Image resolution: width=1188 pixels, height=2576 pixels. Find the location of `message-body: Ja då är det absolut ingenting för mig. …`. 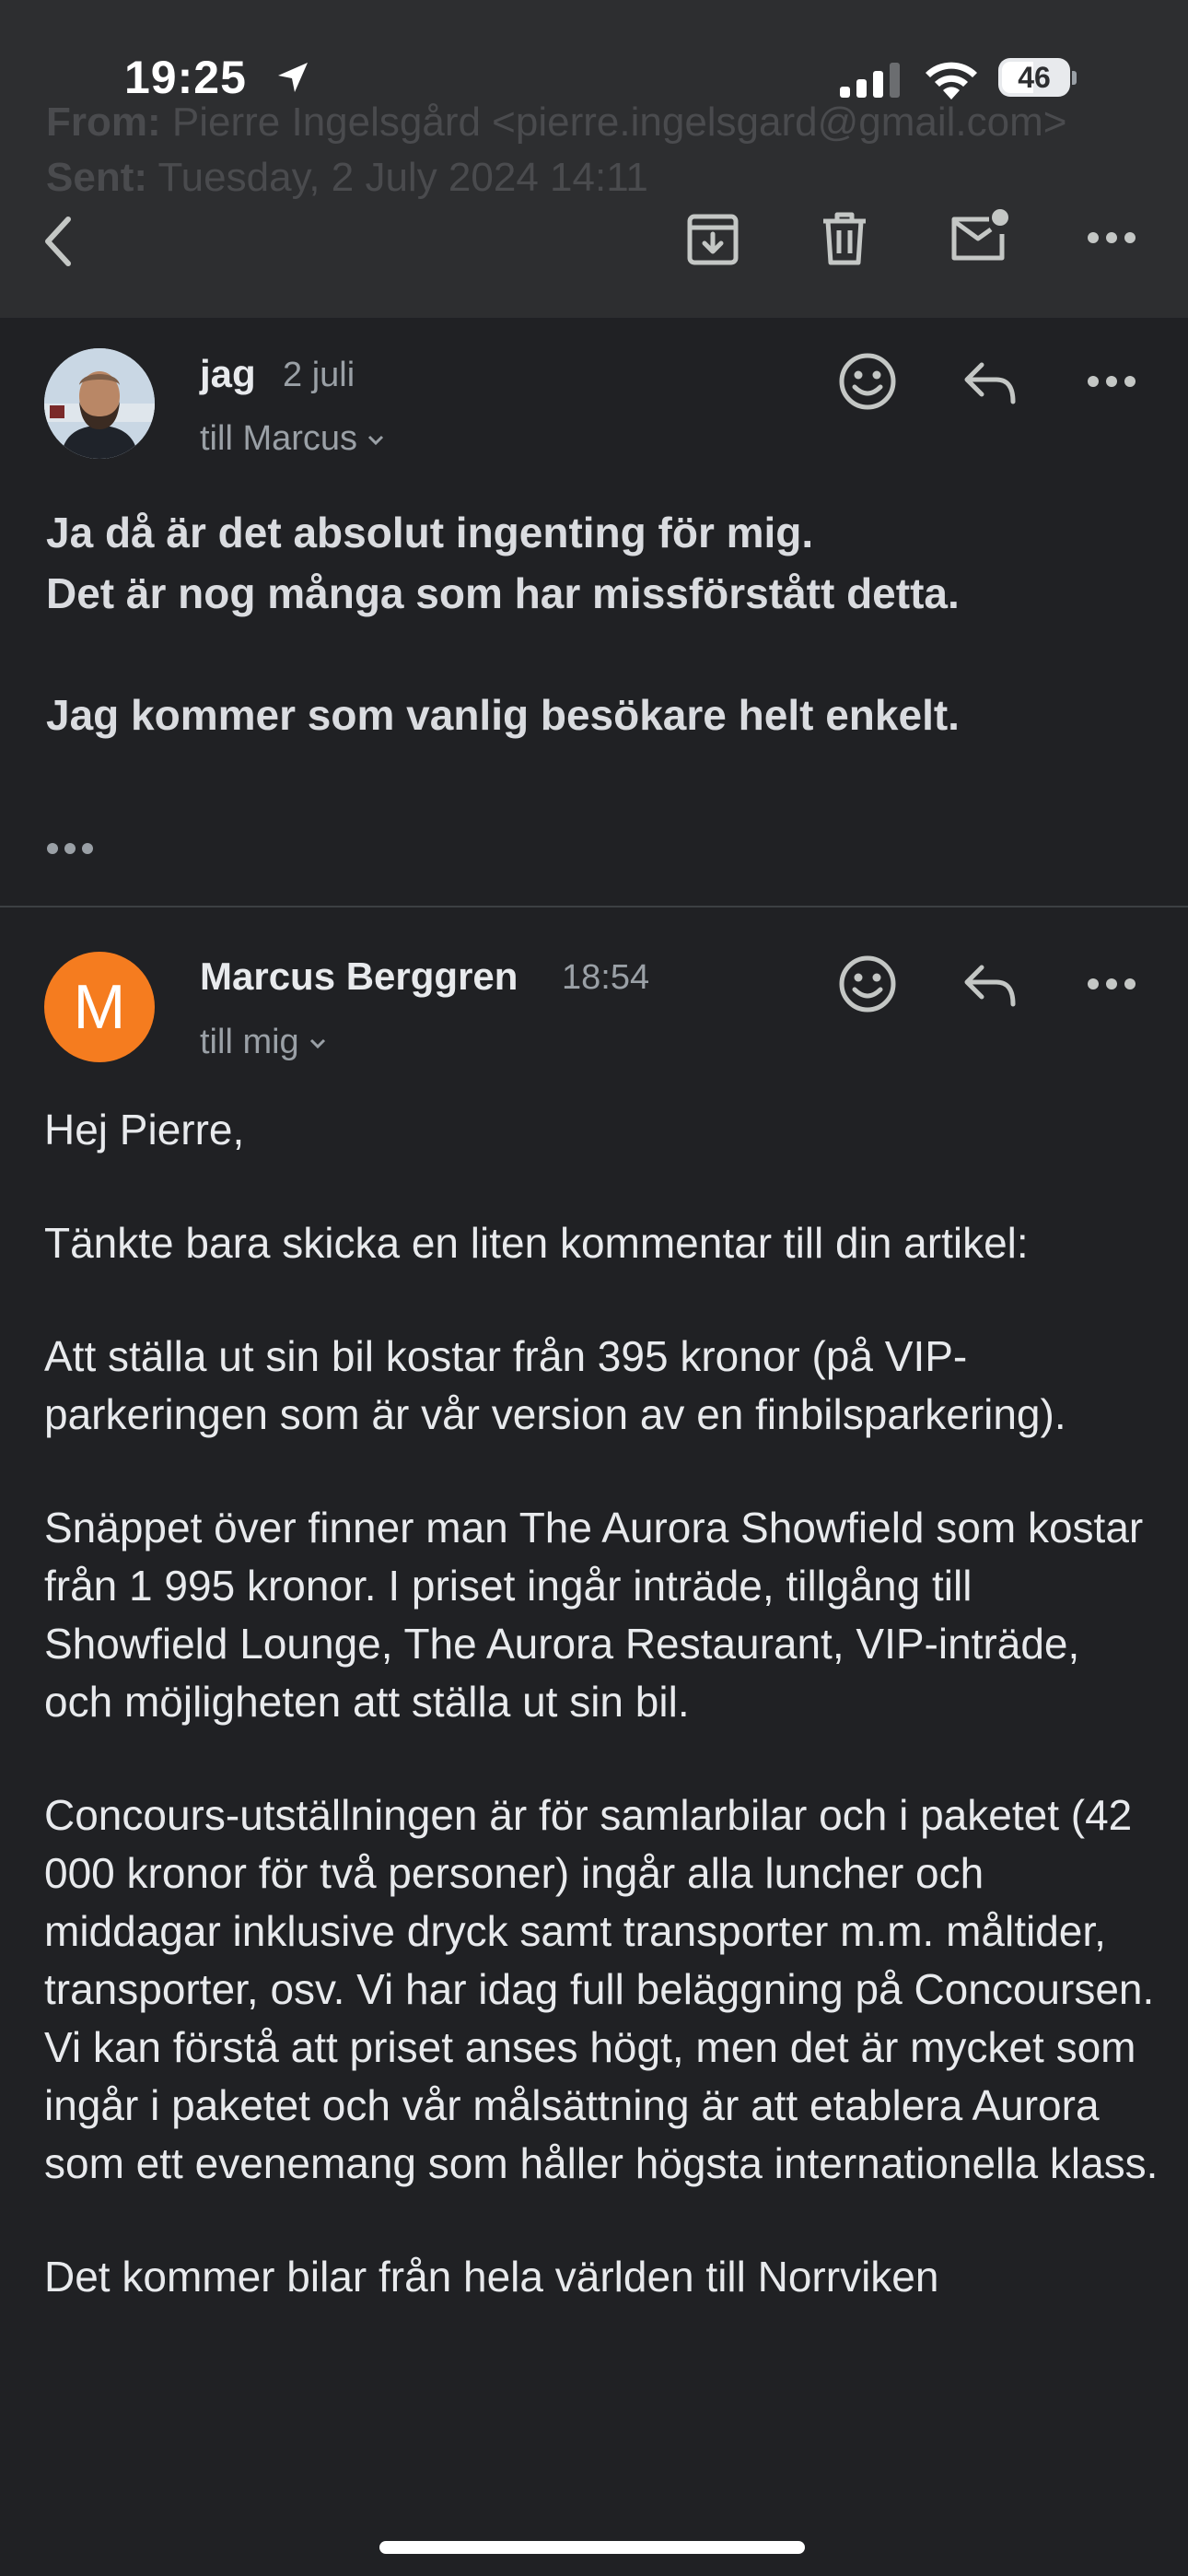

message-body: Ja då är det absolut ingenting för mig. … is located at coordinates (598, 623).